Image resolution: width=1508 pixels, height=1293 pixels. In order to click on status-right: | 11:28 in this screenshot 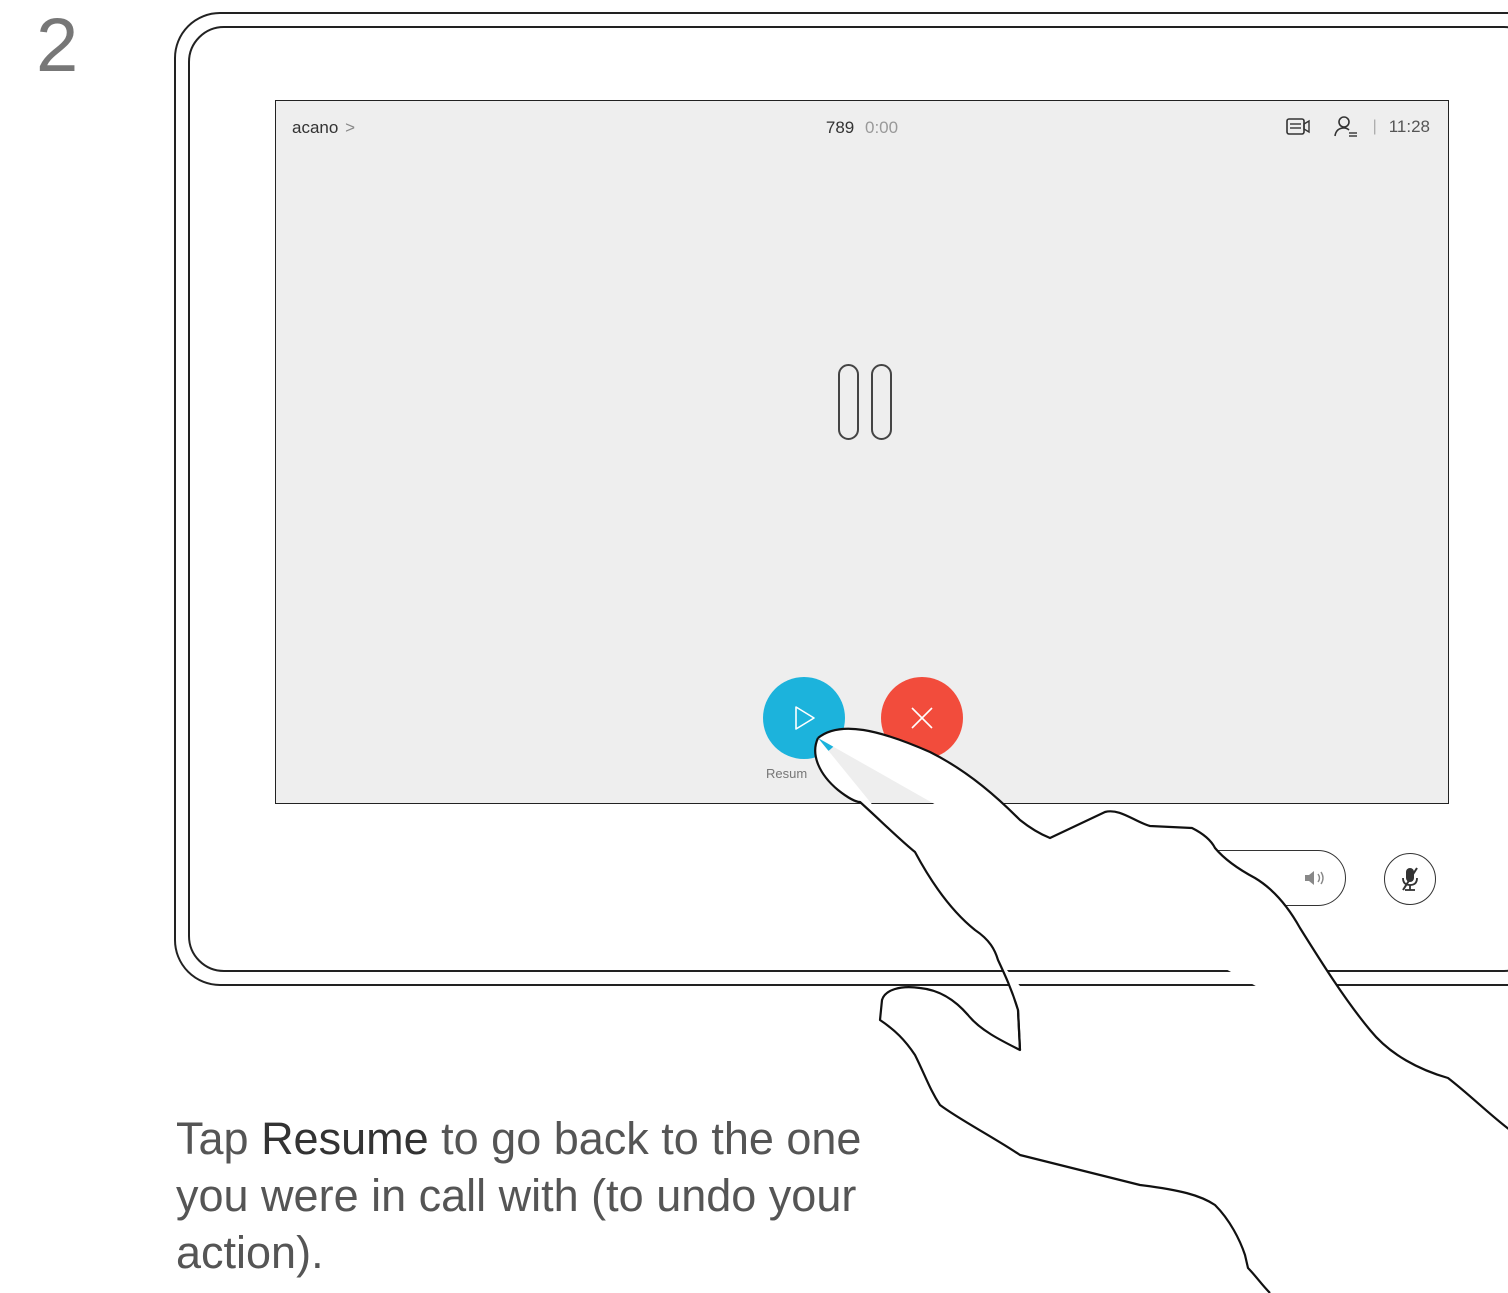, I will do `click(1346, 127)`.